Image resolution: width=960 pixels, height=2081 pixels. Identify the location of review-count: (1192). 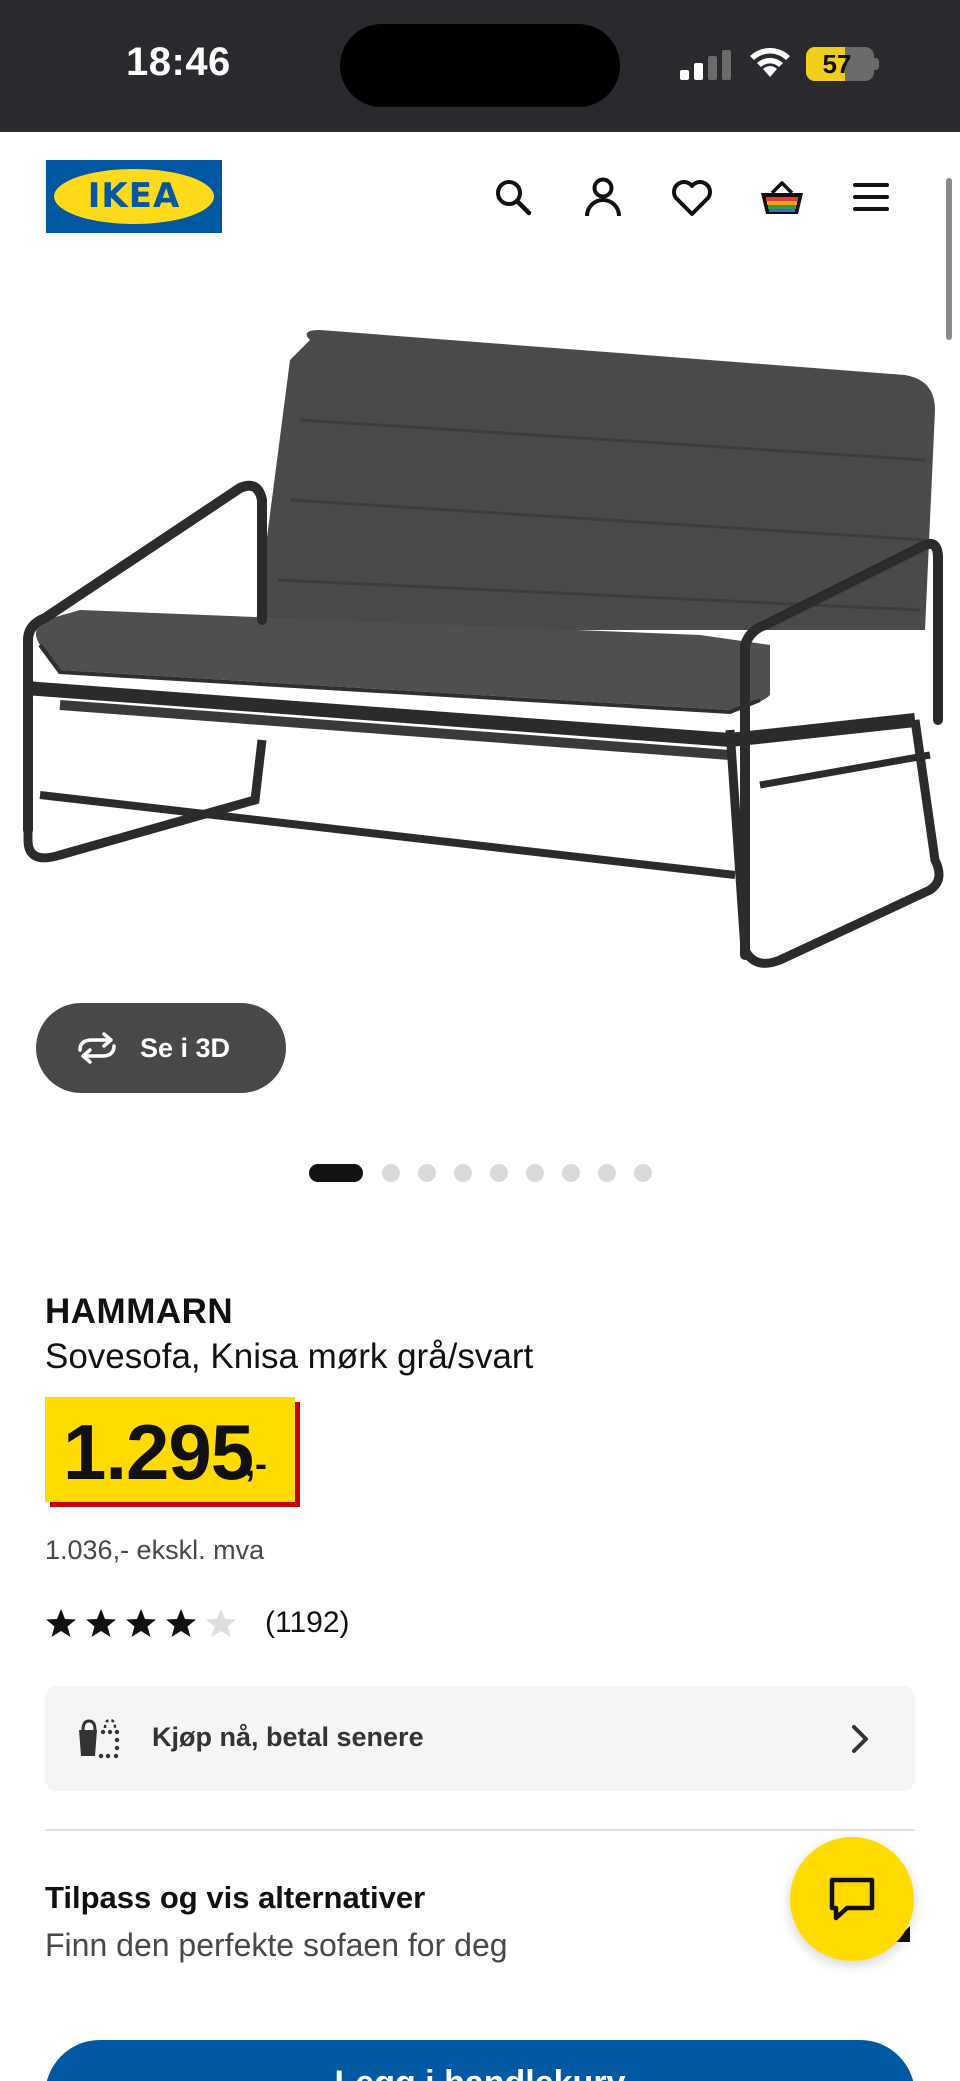
(307, 1622).